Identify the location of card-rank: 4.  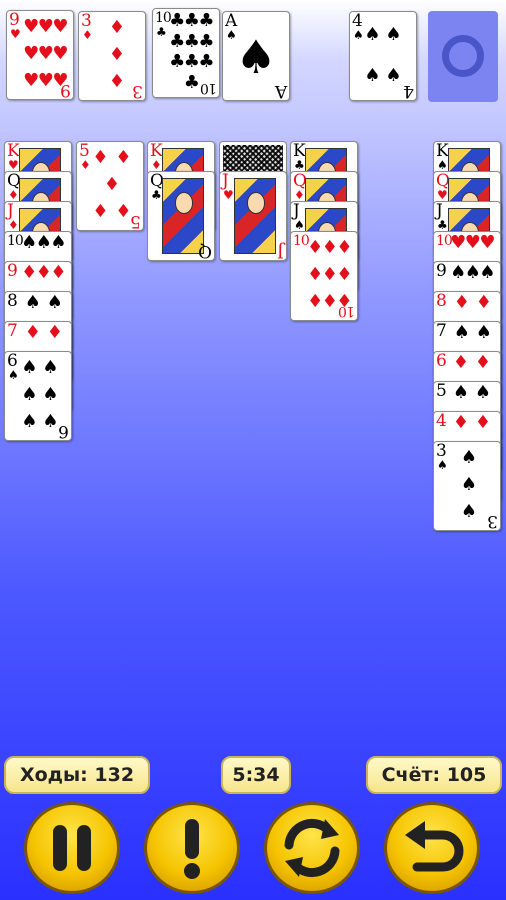
(441, 421).